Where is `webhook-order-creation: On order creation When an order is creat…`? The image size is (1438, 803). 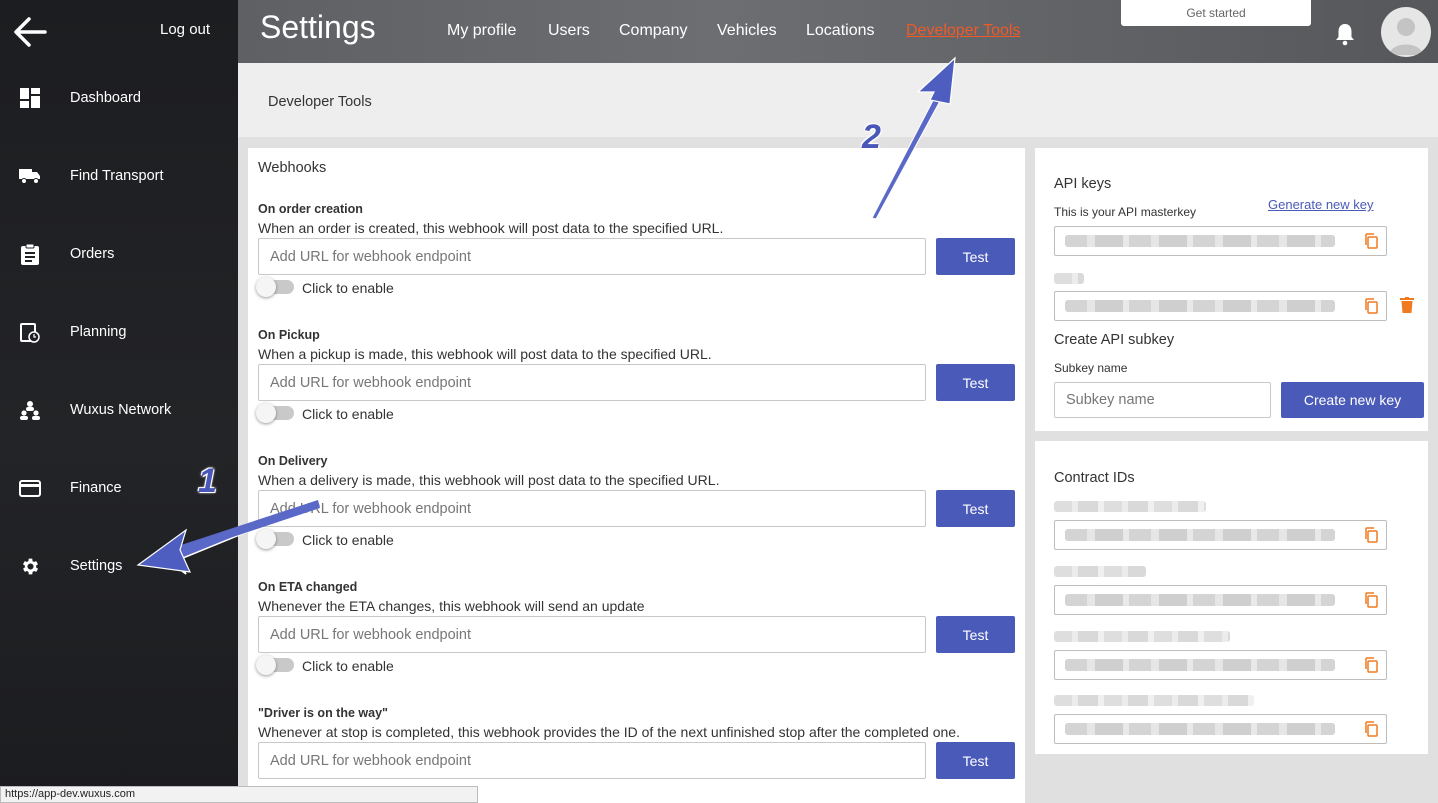
webhook-order-creation: On order creation When an order is creat… is located at coordinates (635, 257).